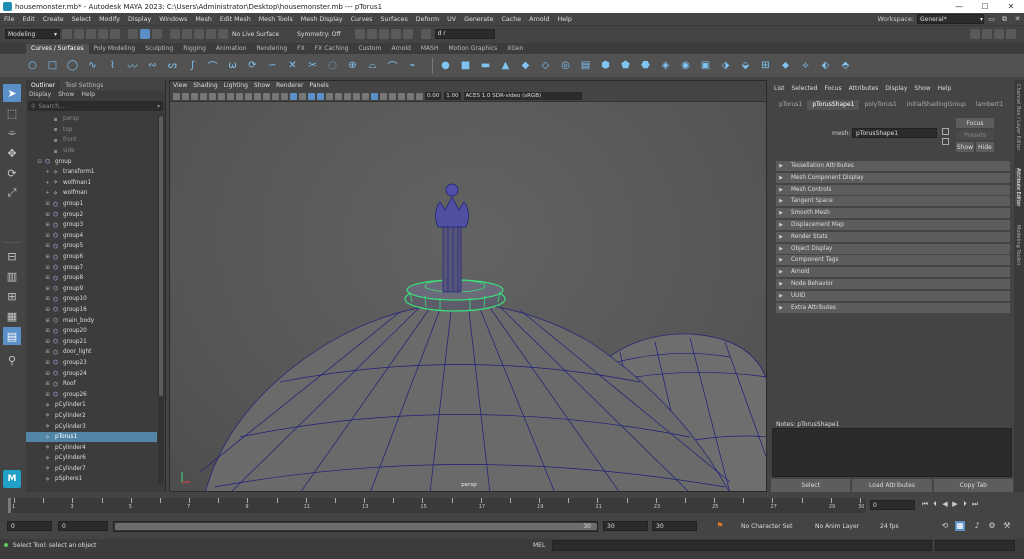 The image size is (1024, 559). Describe the element at coordinates (392, 66) in the screenshot. I see `loft-icon: ⌒` at that location.